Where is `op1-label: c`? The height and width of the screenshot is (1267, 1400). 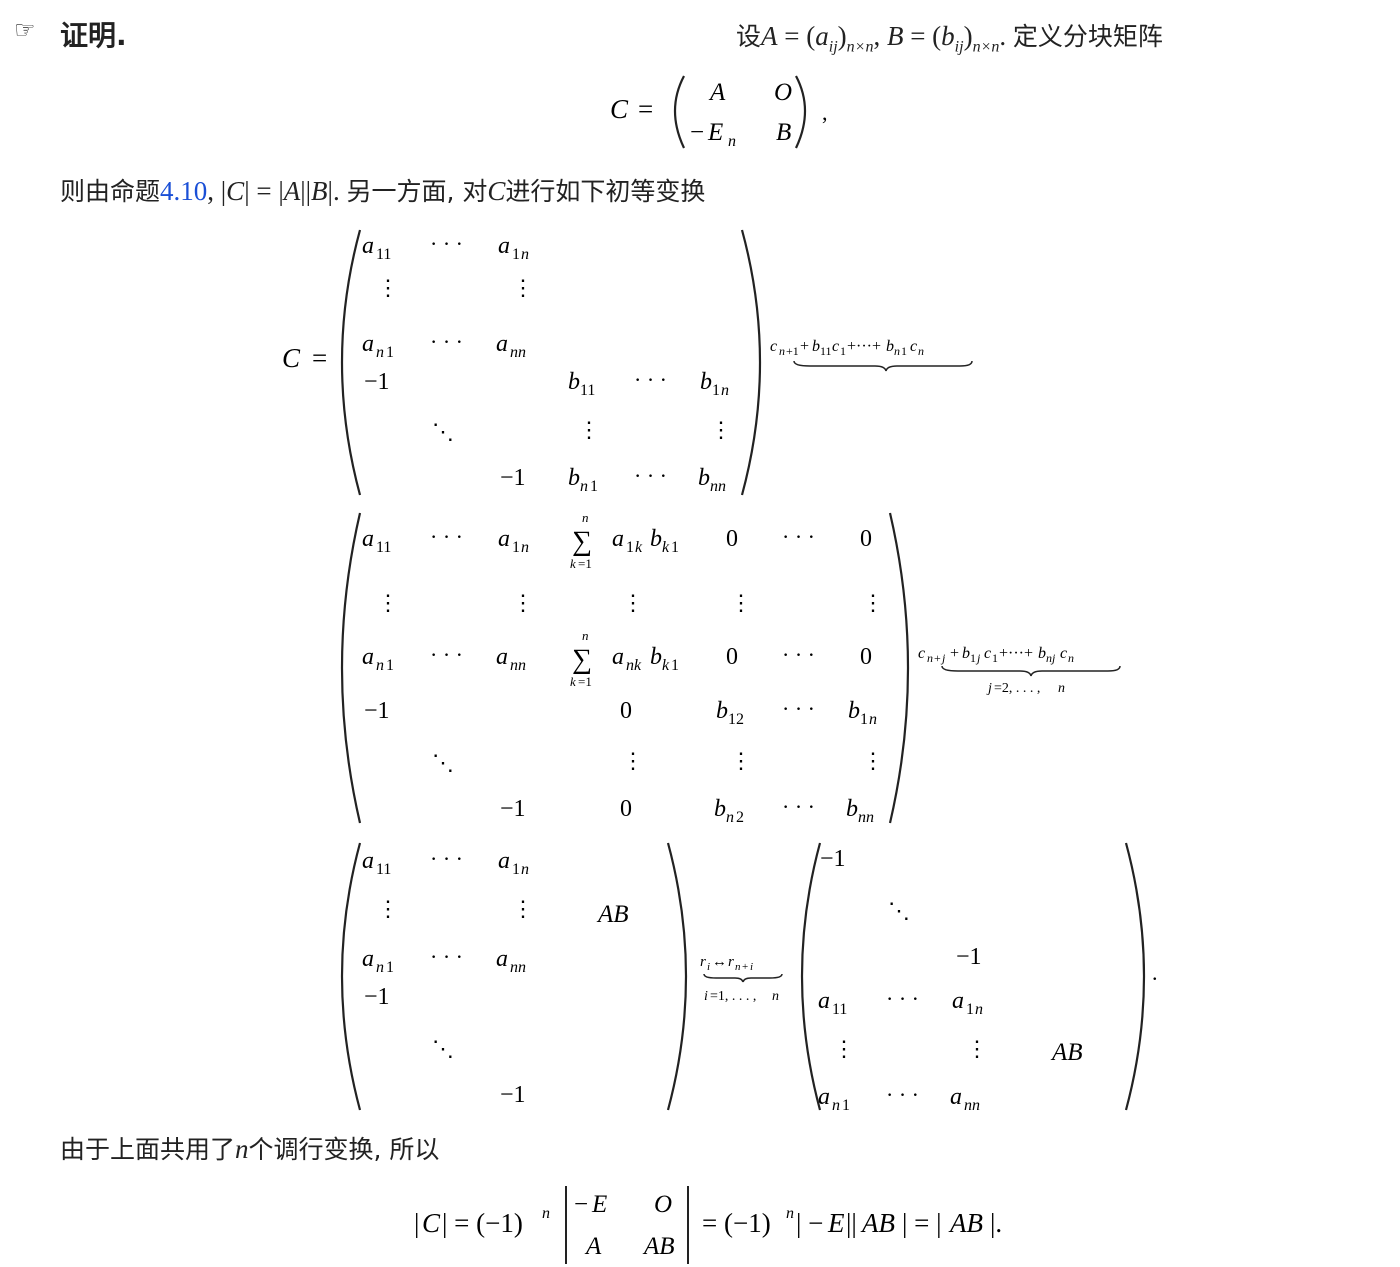 op1-label: c is located at coordinates (773, 346).